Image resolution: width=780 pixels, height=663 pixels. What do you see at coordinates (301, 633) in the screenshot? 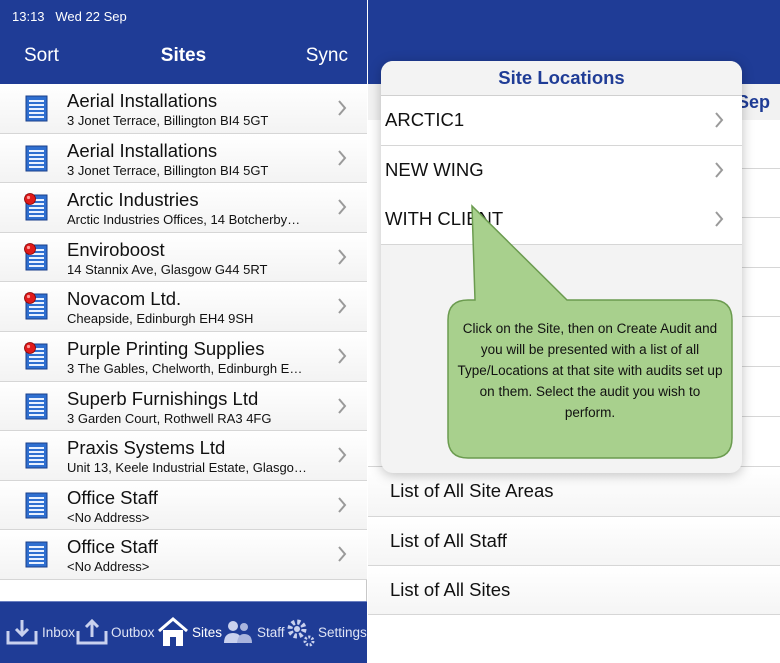
I see `gear-icon` at bounding box center [301, 633].